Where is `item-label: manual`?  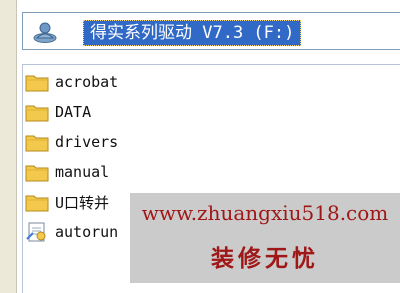
item-label: manual is located at coordinates (82, 172).